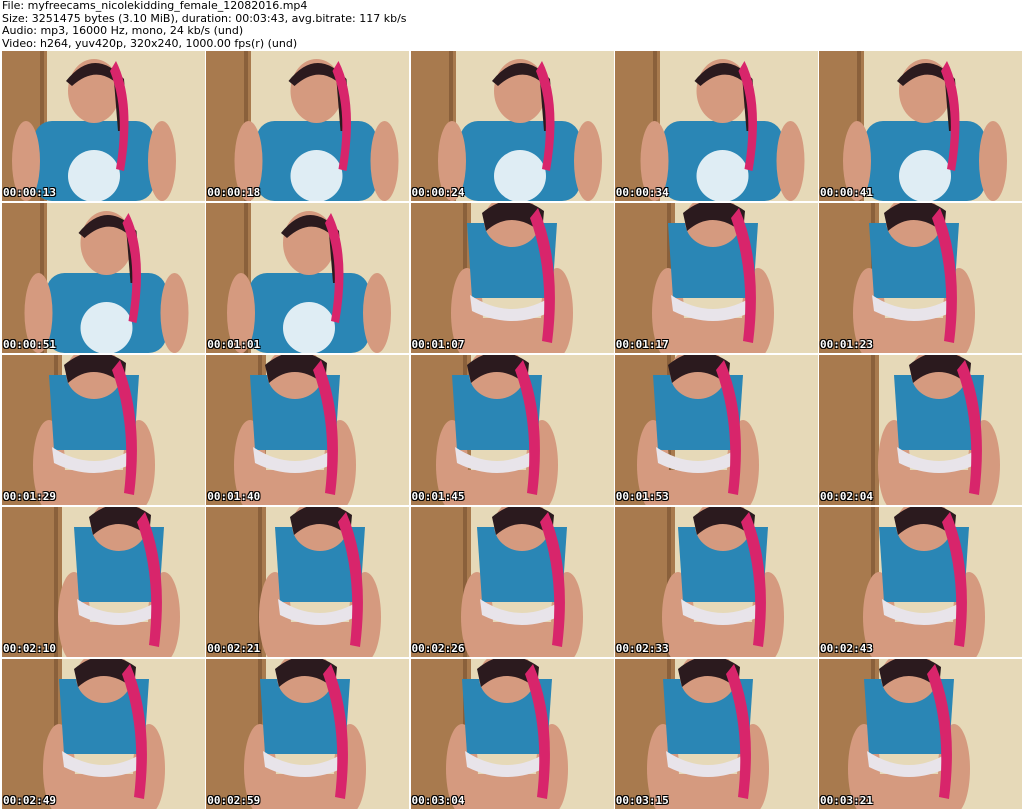 The height and width of the screenshot is (811, 1024). I want to click on thumbnail: 00:01:29, so click(103, 430).